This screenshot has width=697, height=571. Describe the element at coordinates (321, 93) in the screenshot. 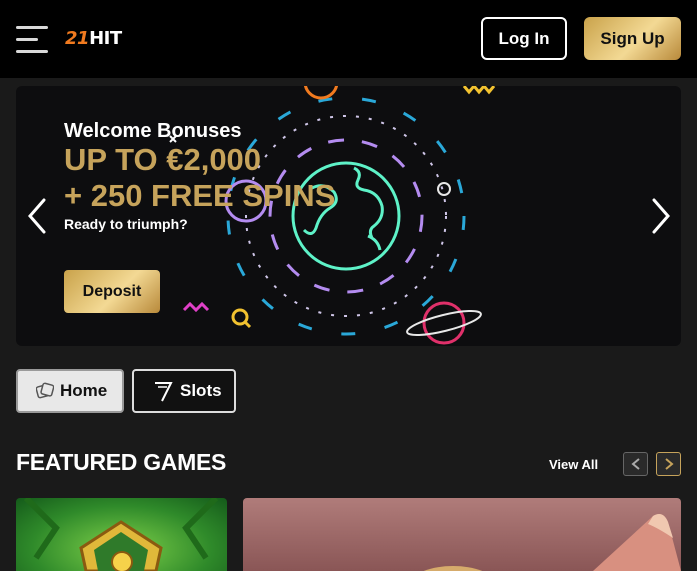

I see `orange-planet-decoration` at that location.